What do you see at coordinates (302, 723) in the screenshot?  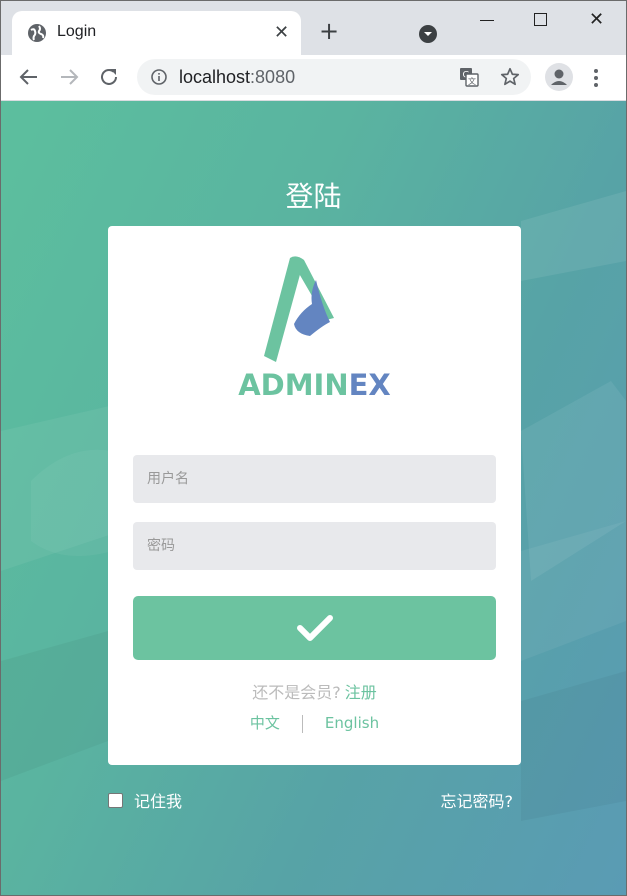 I see `divider` at bounding box center [302, 723].